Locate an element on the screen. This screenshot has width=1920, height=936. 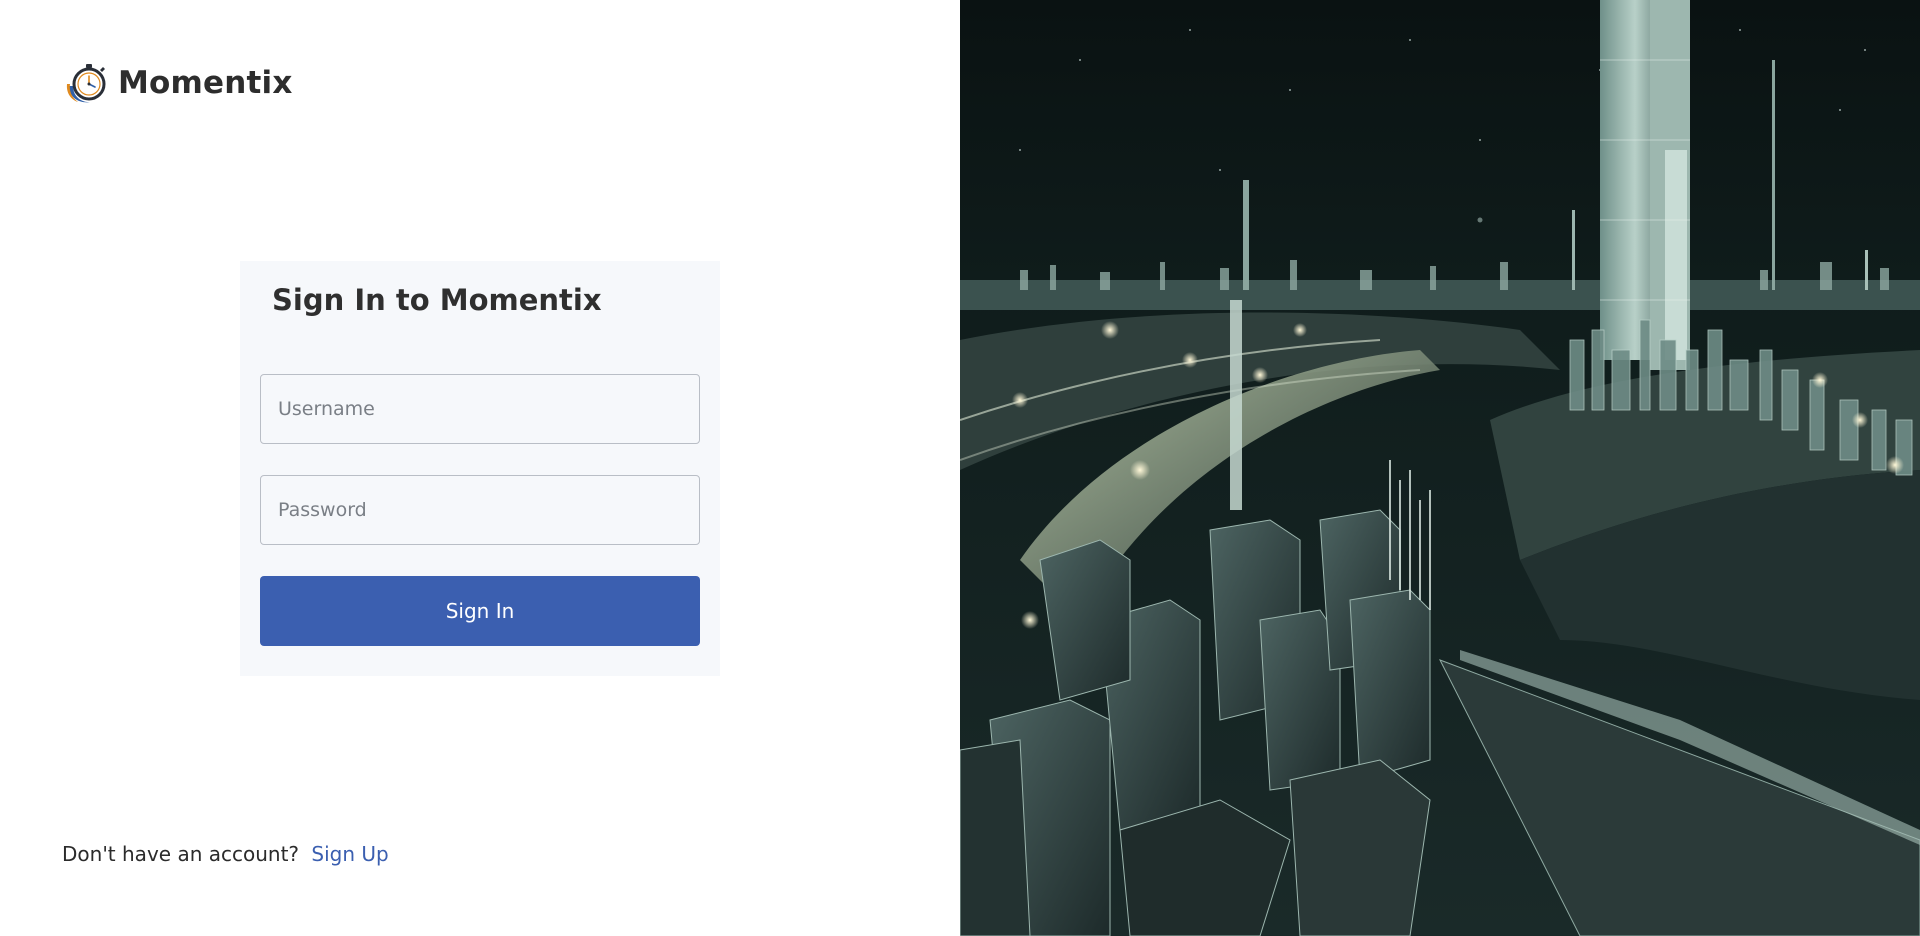
signin-card: Sign In to Momentix Sign In is located at coordinates (480, 468).